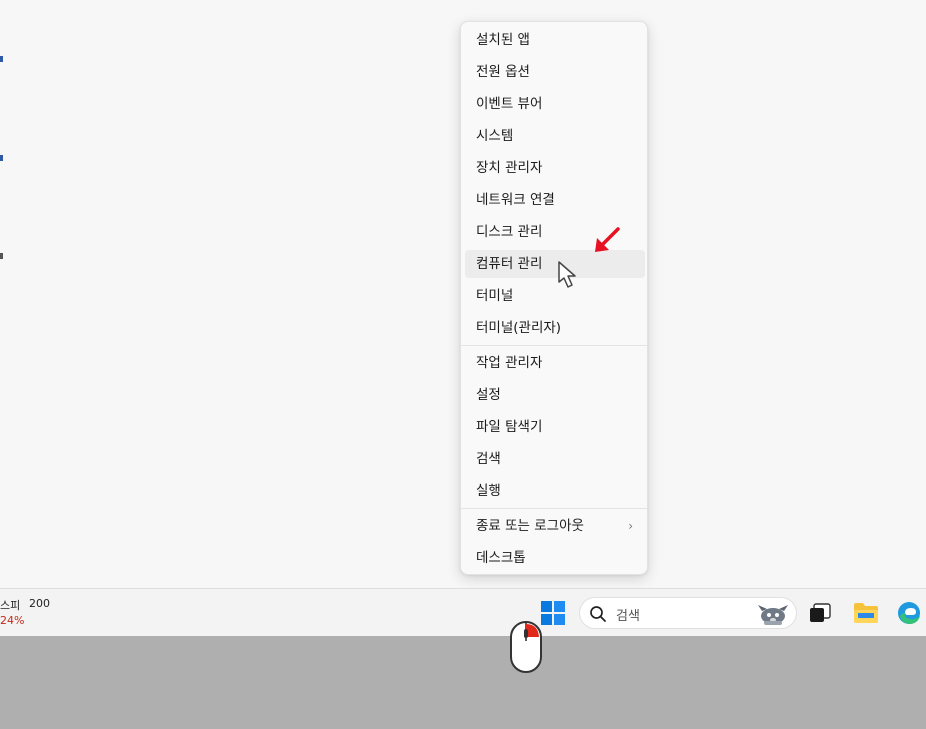  I want to click on menu-item-event-viewer: 이벤트 뷰어, so click(555, 104).